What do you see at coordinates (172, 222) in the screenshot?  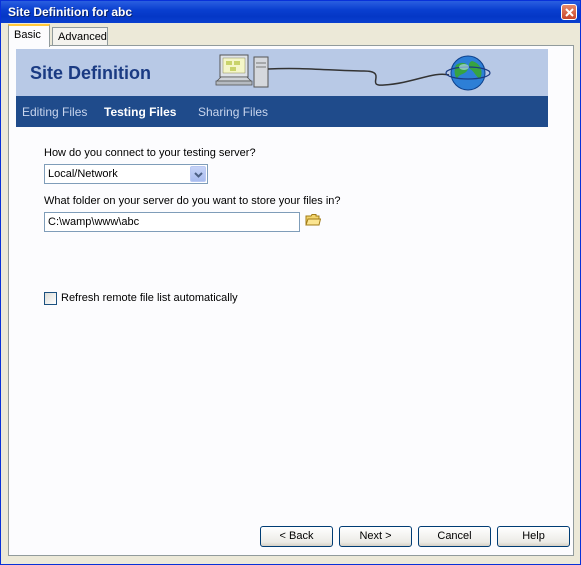 I see `server-folder-input: C:\wamp\www\abc` at bounding box center [172, 222].